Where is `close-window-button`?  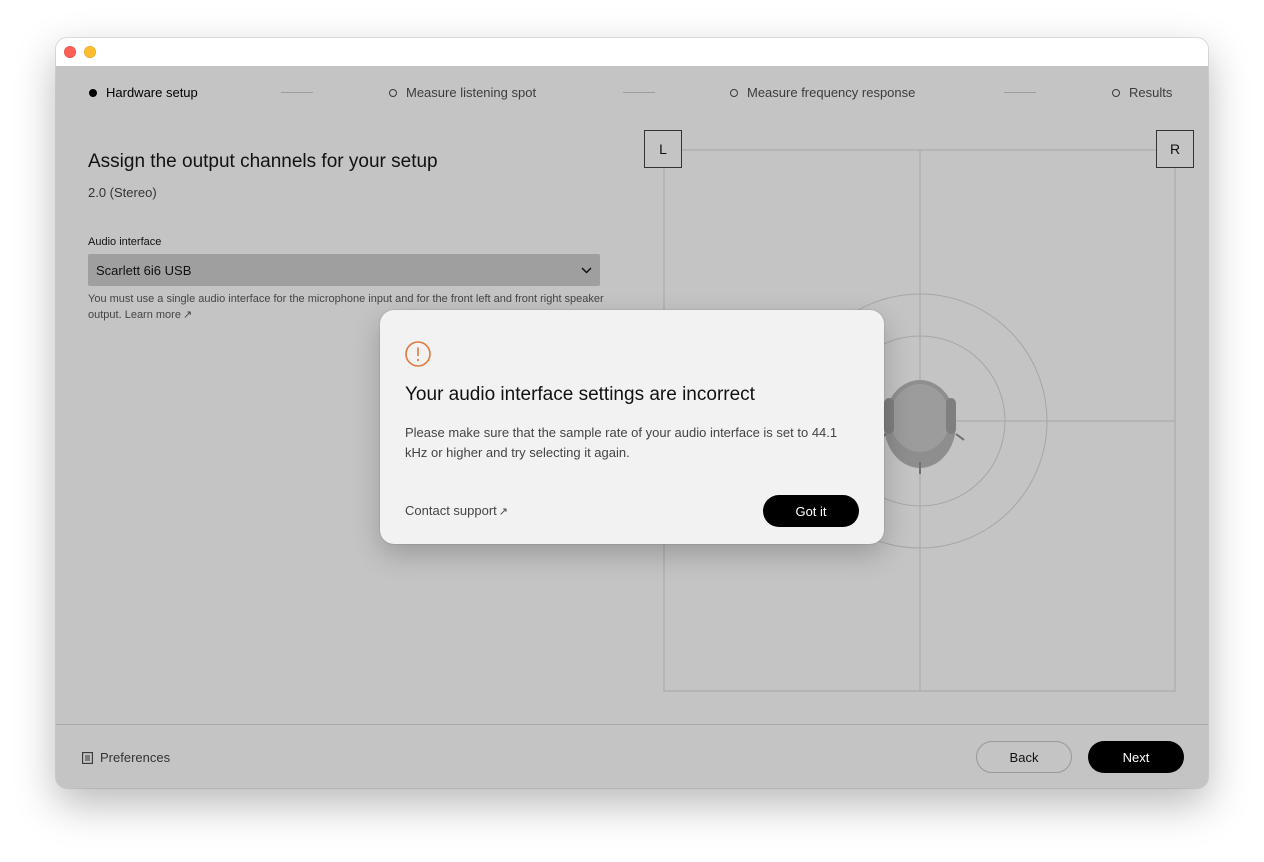 close-window-button is located at coordinates (70, 52).